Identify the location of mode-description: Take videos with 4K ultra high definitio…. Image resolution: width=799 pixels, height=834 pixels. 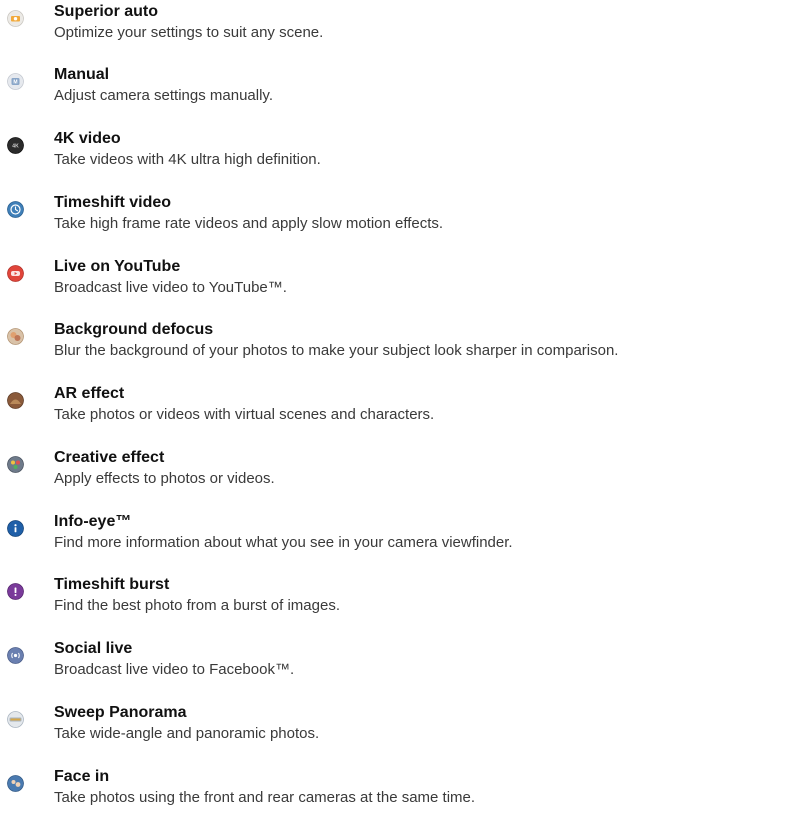
(187, 159).